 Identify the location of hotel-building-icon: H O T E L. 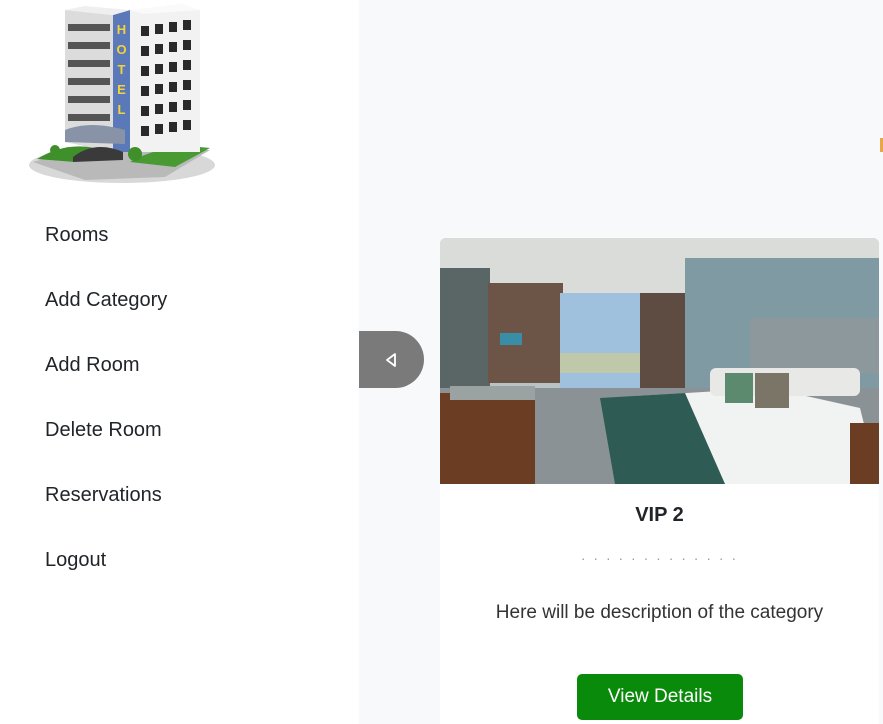
(122, 93).